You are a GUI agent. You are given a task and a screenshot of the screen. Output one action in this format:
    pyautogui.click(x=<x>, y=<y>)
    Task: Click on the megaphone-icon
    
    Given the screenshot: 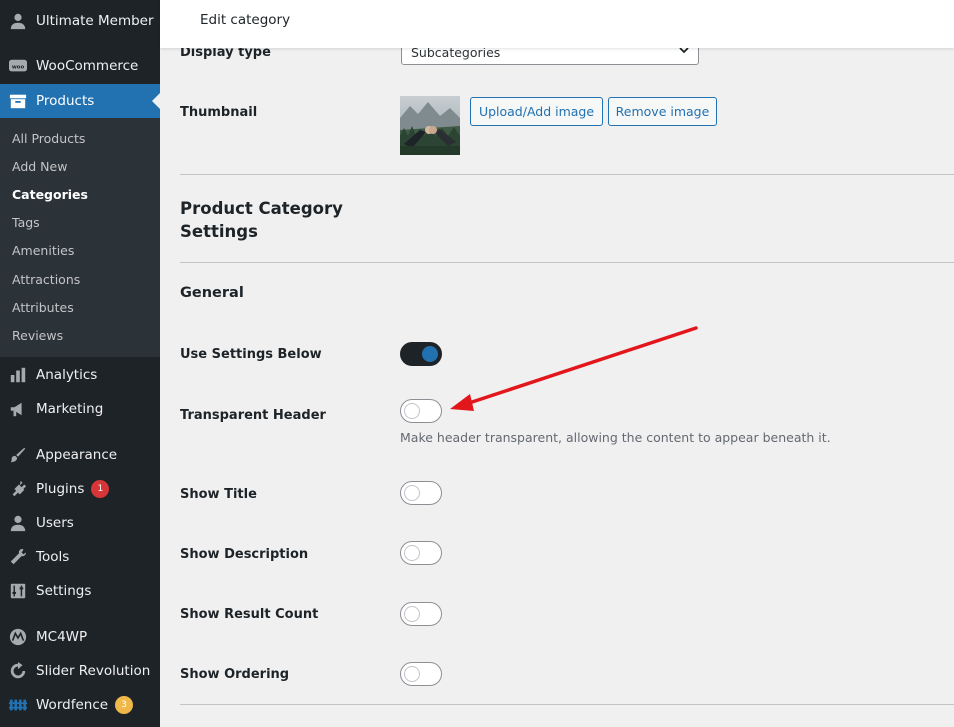 What is the action you would take?
    pyautogui.click(x=18, y=409)
    